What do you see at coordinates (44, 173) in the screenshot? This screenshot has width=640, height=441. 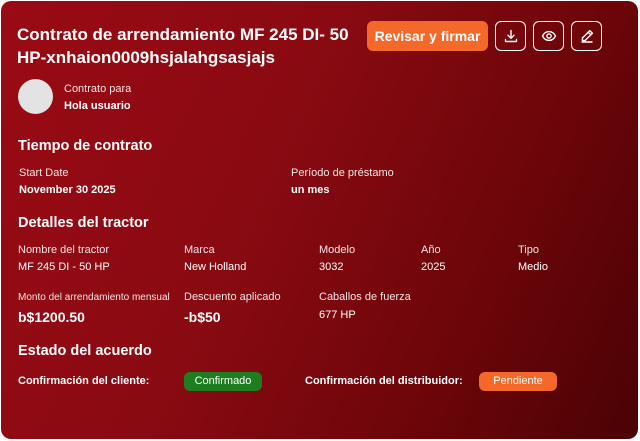 I see `start-date-label: Start Date` at bounding box center [44, 173].